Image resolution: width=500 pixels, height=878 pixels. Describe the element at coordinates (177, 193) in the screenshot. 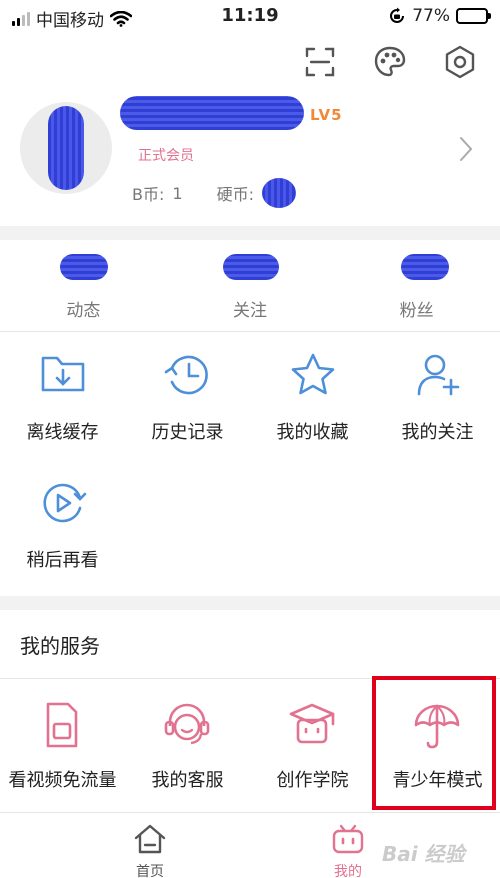

I see `b-coins-value: 1` at that location.